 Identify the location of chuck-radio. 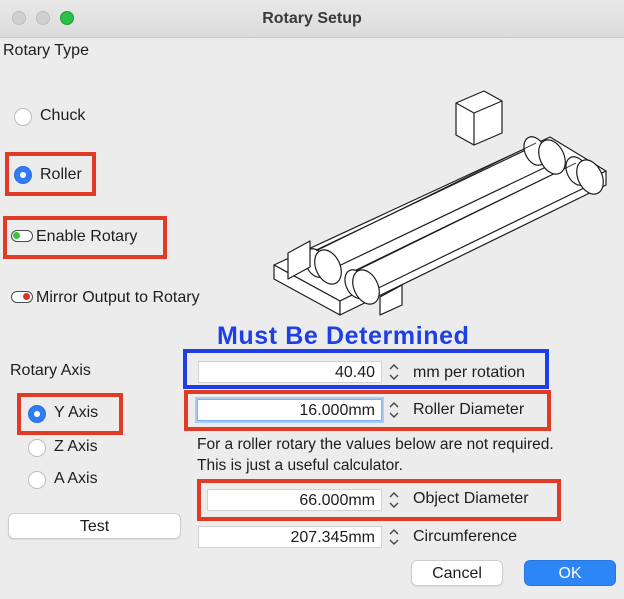
(23, 117).